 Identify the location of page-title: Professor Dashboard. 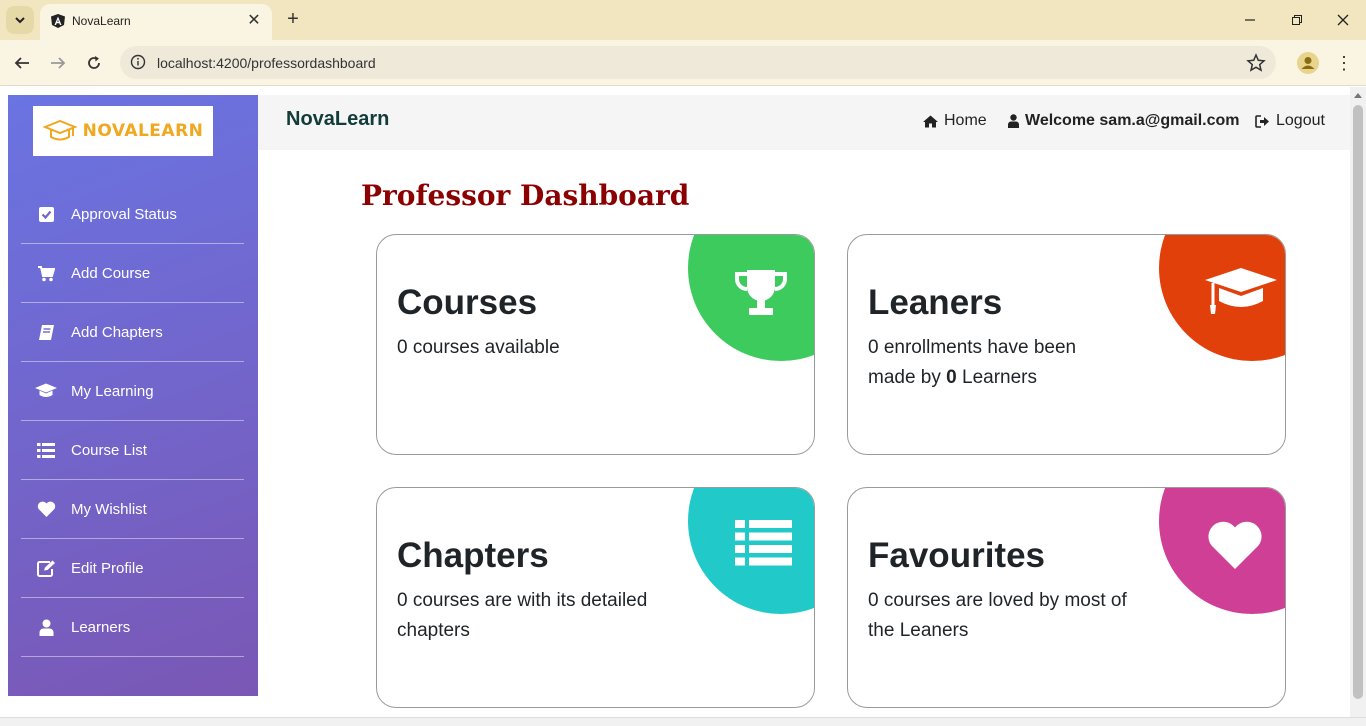
(525, 195).